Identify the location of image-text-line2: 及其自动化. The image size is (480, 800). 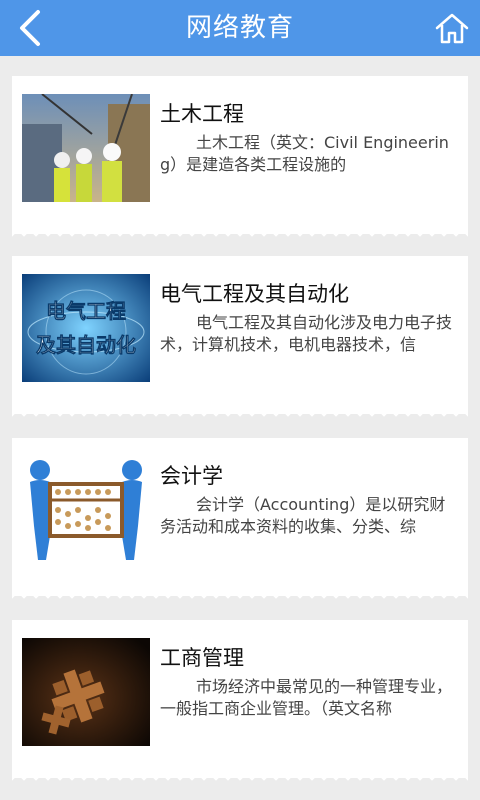
(86, 345).